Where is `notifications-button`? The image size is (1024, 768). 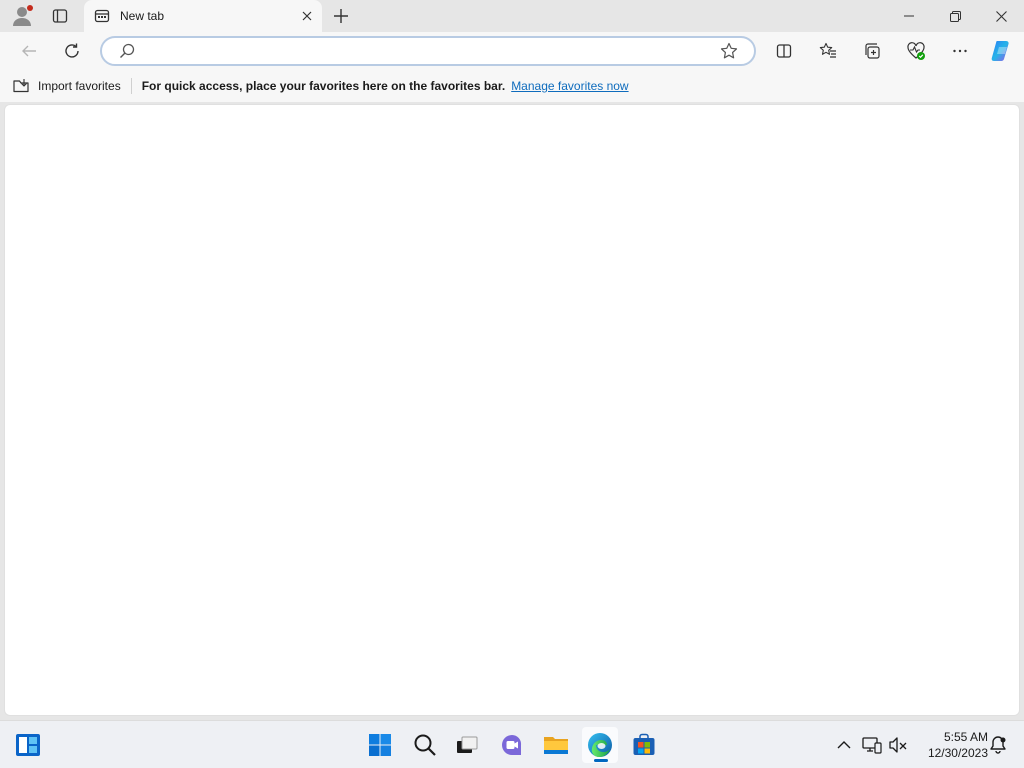
notifications-button is located at coordinates (998, 745).